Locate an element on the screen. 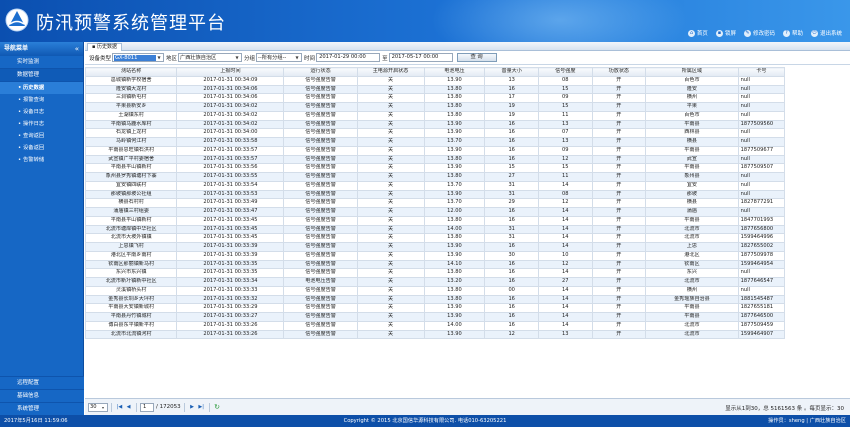 Image resolution: width=850 pixels, height=427 pixels. first-page-icon: |◀ is located at coordinates (119, 407).